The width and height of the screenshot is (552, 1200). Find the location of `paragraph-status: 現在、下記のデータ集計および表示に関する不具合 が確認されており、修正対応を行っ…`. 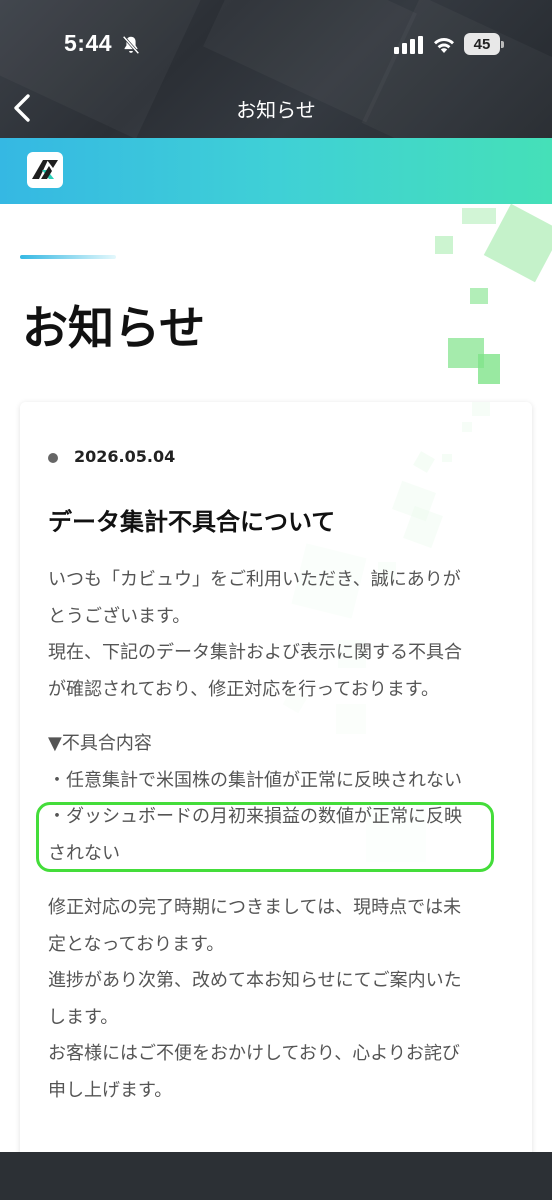

paragraph-status: 現在、下記のデータ集計および表示に関する不具合 が確認されており、修正対応を行っ… is located at coordinates (280, 671).